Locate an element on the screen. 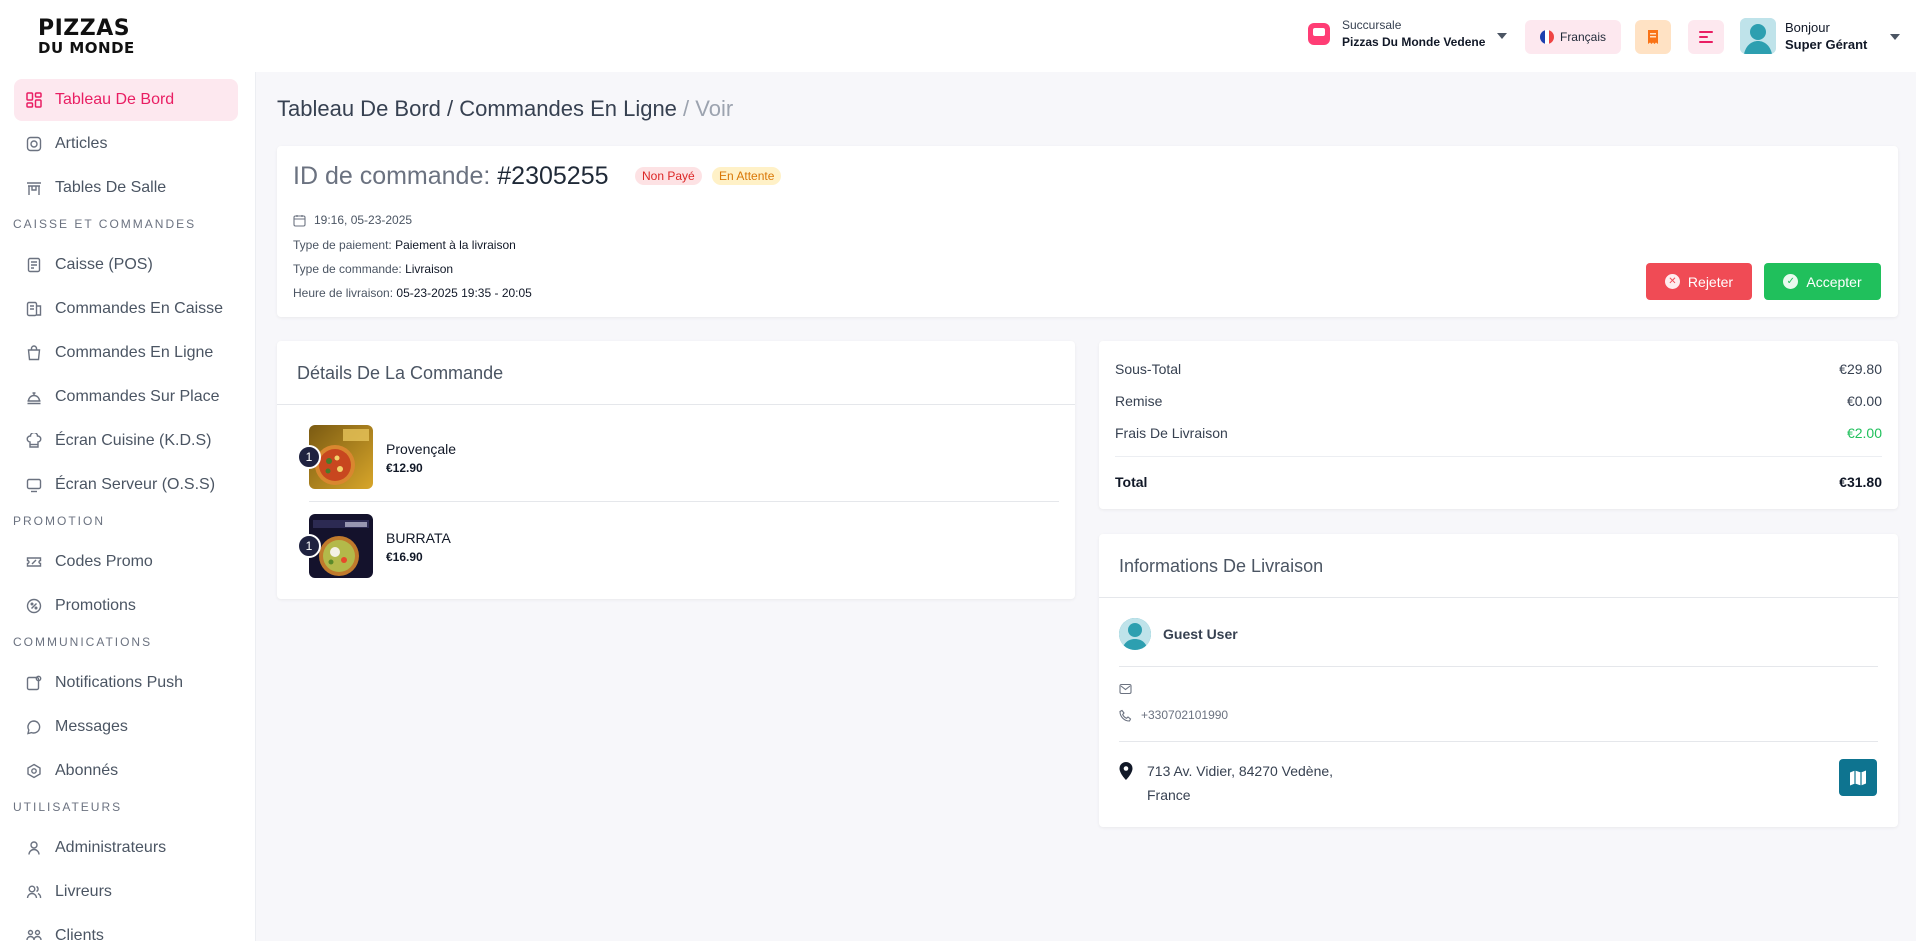 The image size is (1916, 941). sidebar-item-label: Écran Cuisine (K.D.S) is located at coordinates (133, 440).